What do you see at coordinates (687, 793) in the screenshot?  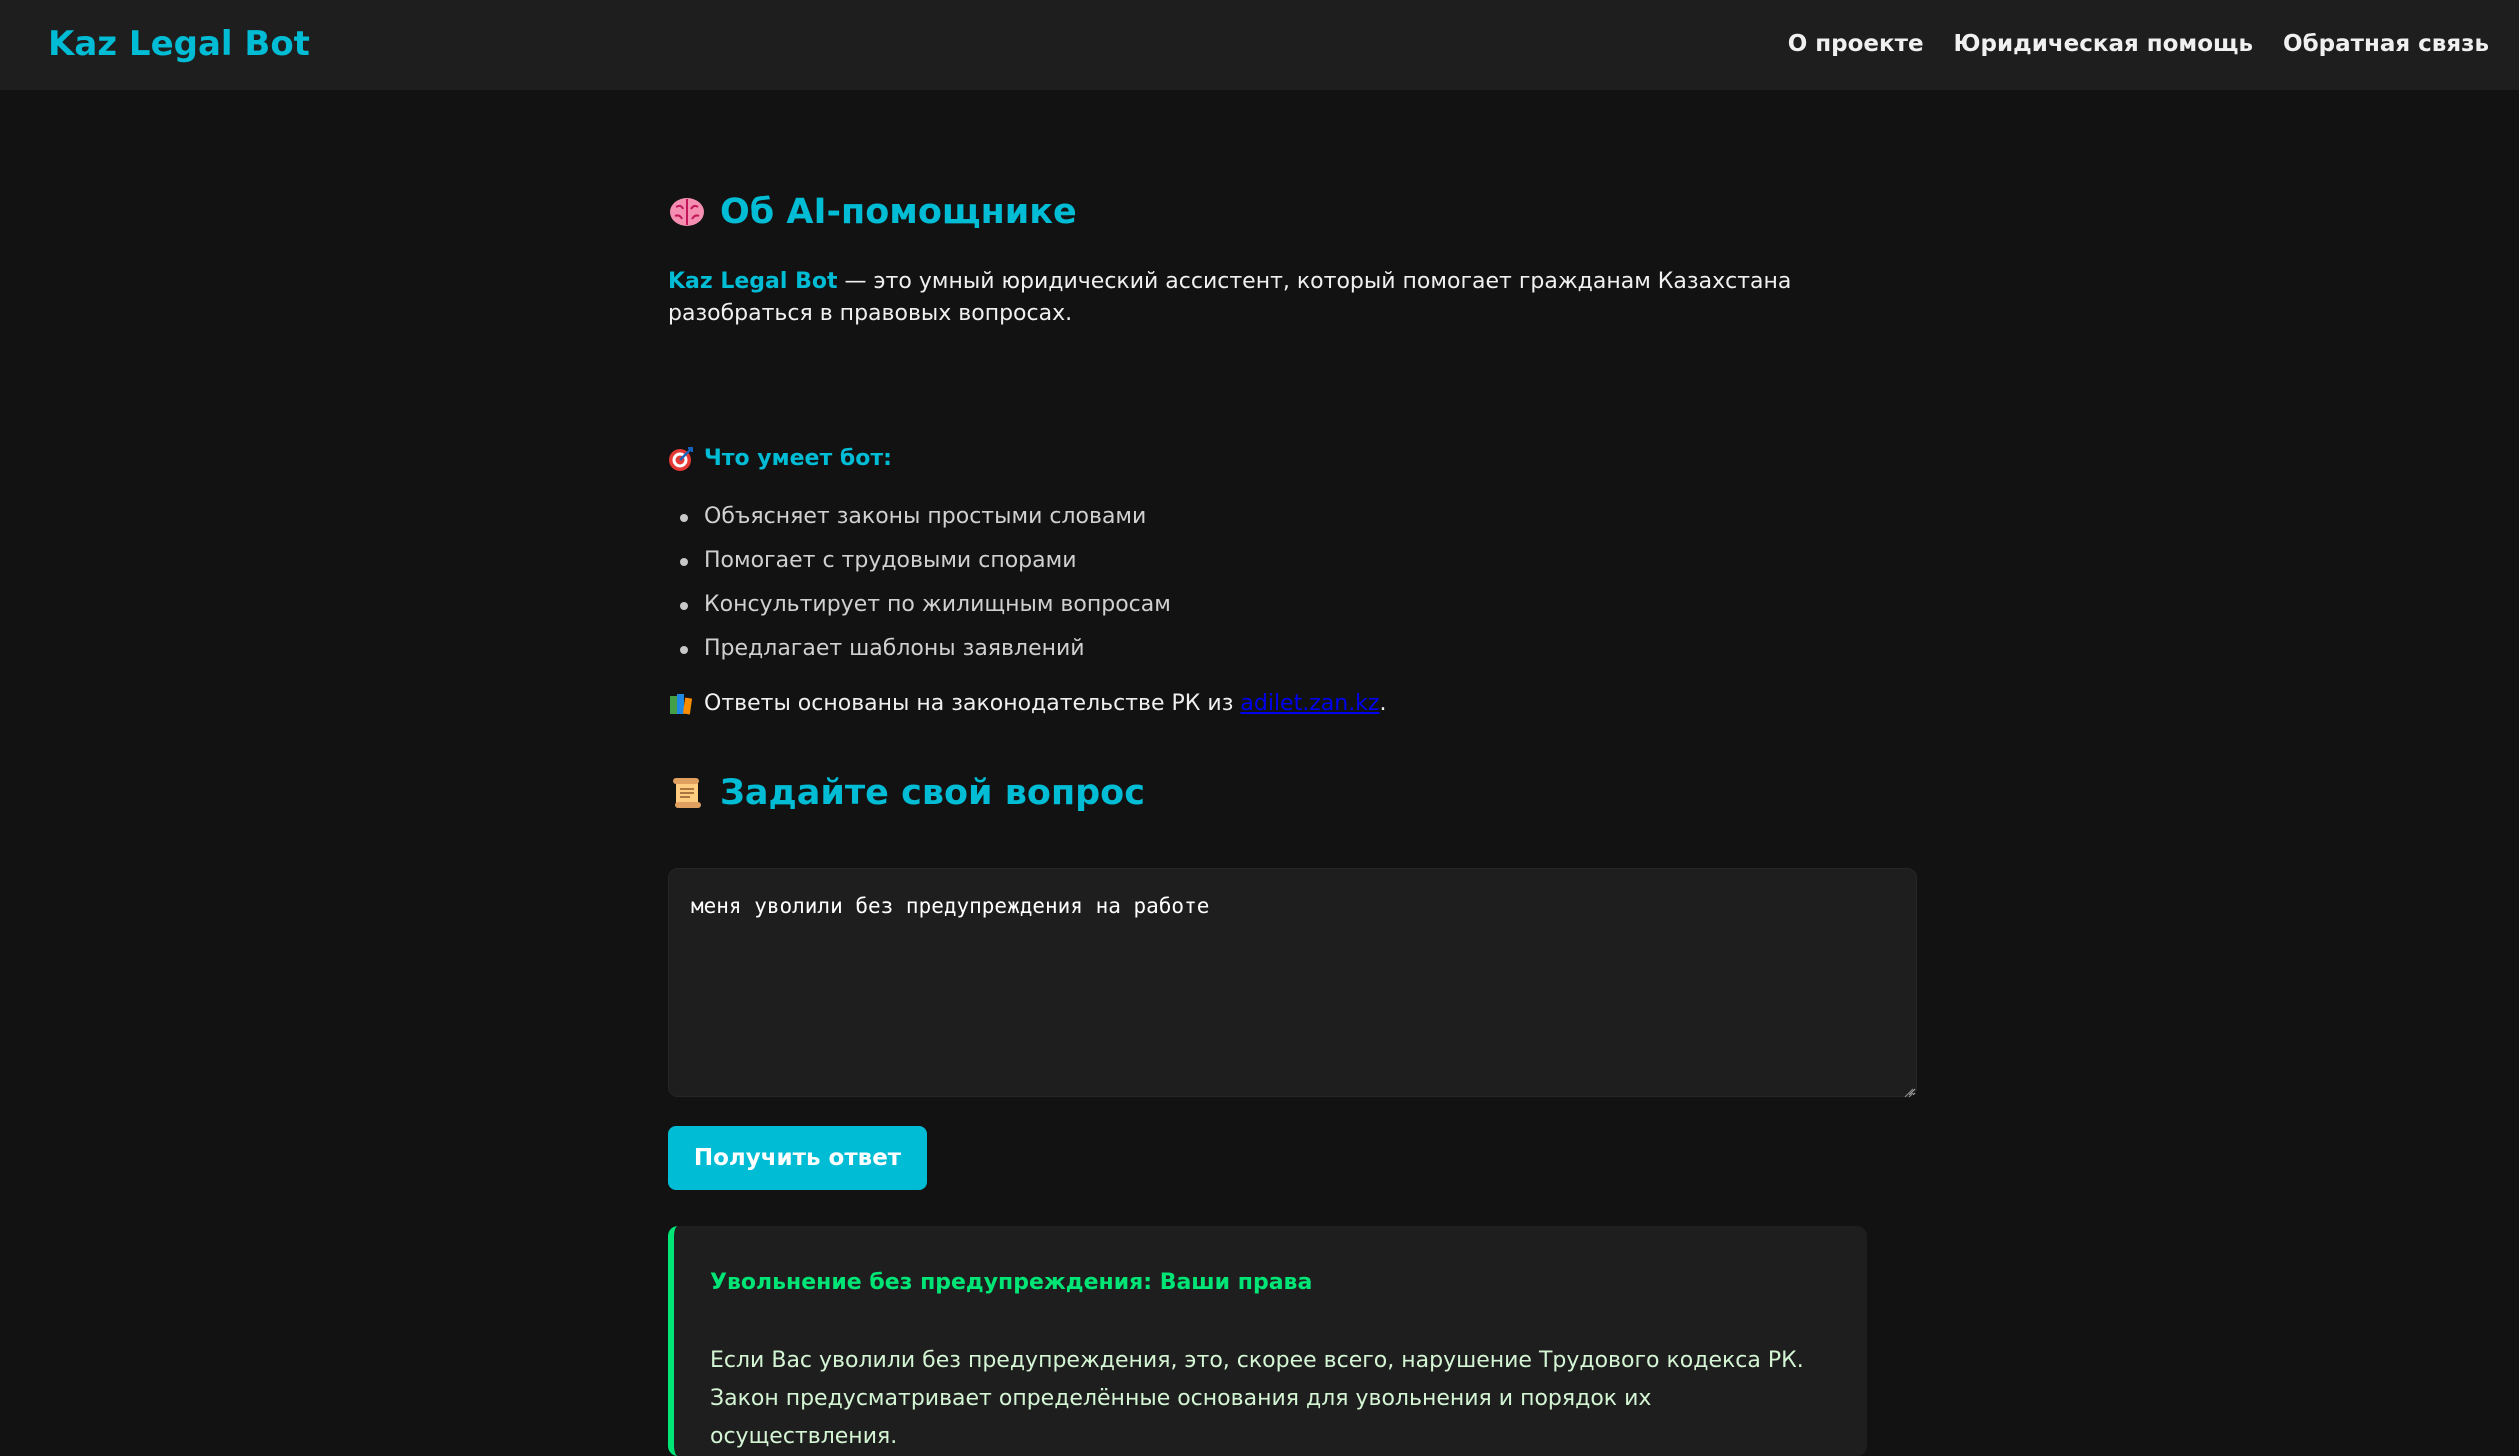 I see `scroll-icon` at bounding box center [687, 793].